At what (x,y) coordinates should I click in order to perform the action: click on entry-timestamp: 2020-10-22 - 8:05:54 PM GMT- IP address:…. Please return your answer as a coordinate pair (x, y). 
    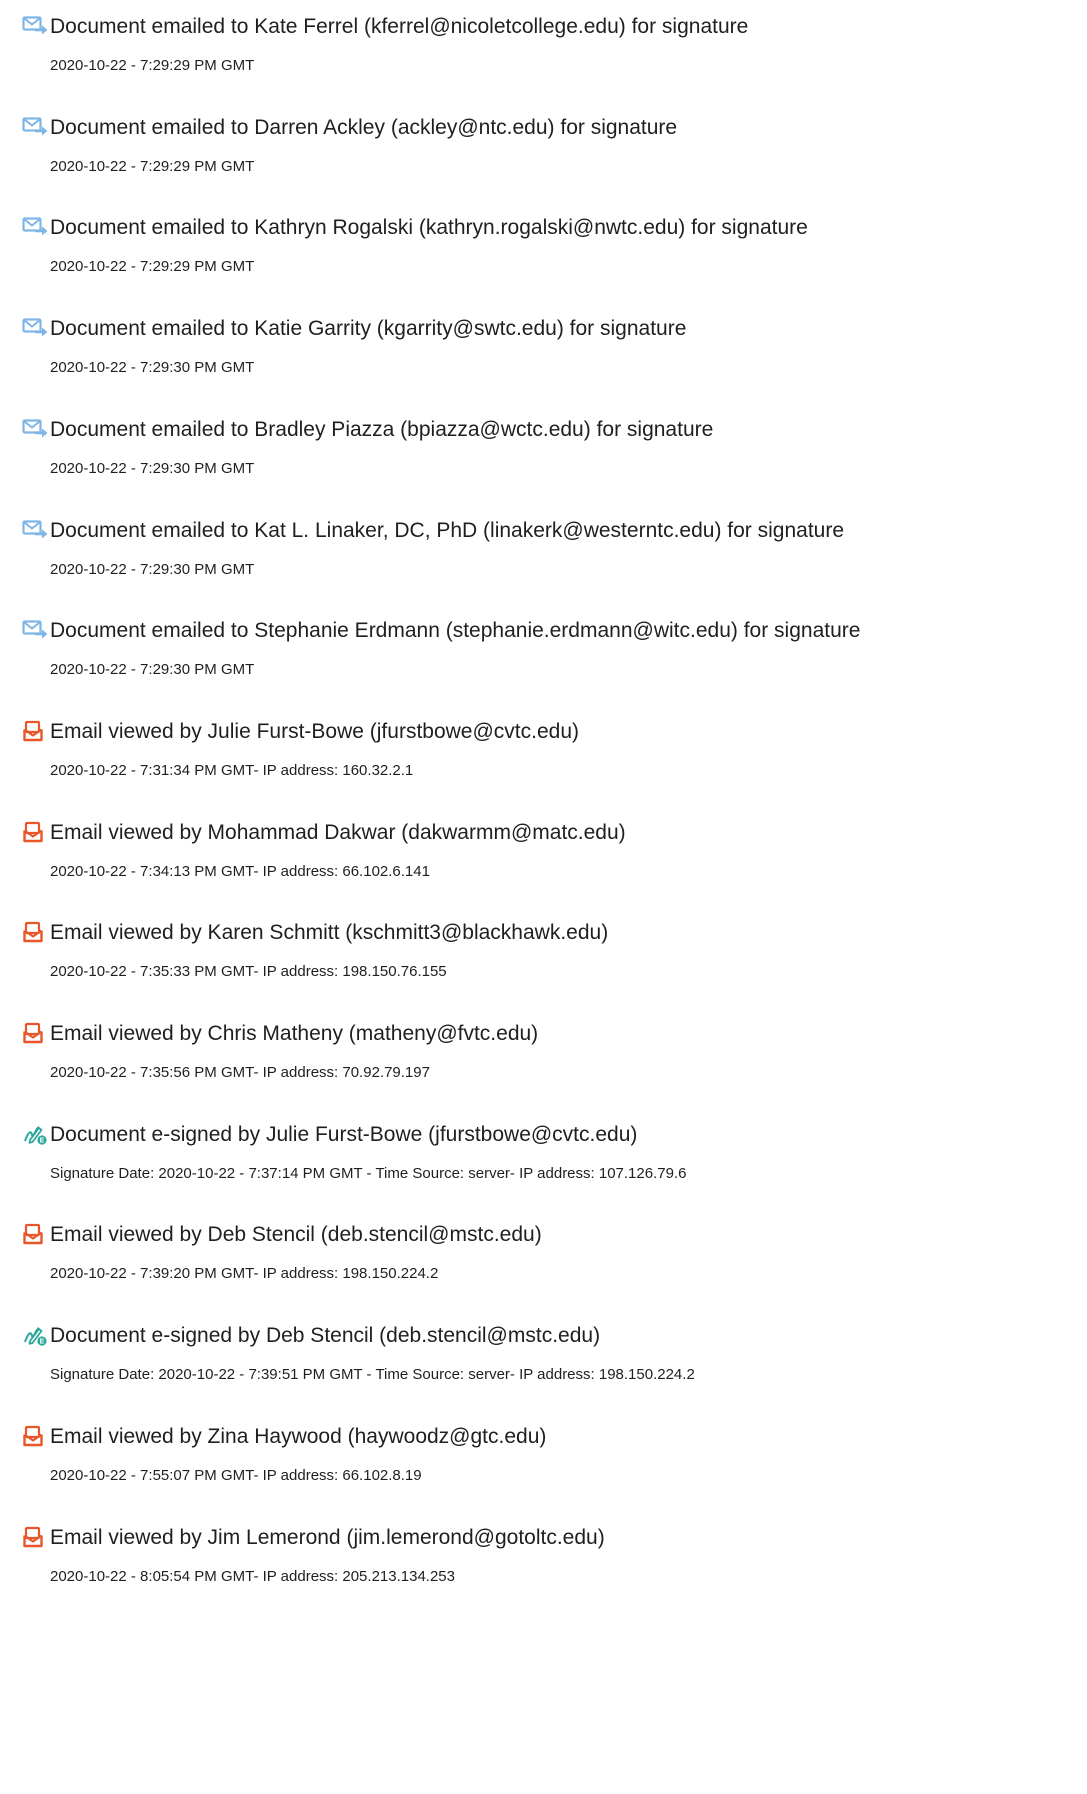
    Looking at the image, I should click on (252, 1576).